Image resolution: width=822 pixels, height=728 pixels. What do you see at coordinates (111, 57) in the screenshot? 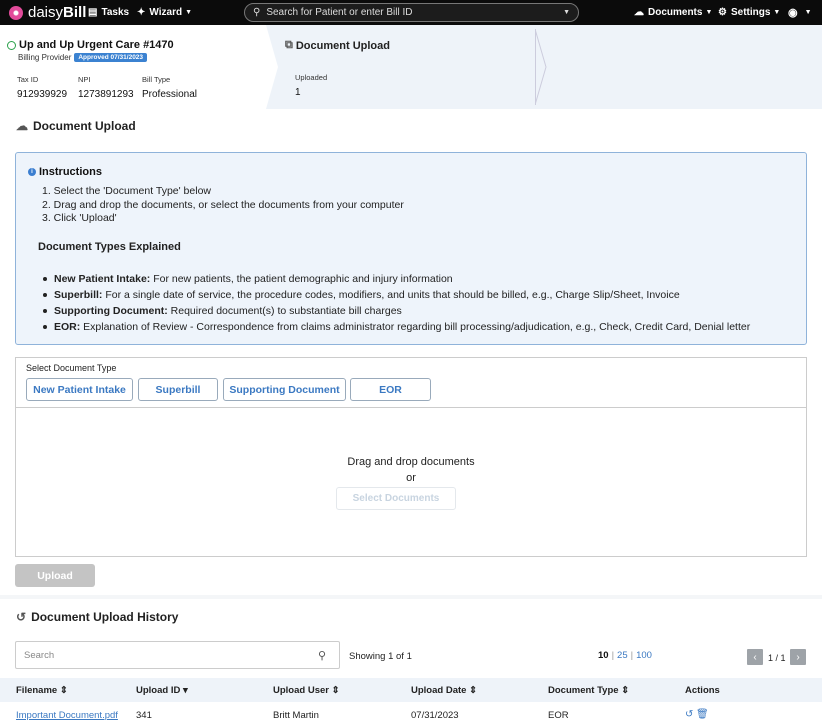
I see `approved-badge: Approved 07/31/2023` at bounding box center [111, 57].